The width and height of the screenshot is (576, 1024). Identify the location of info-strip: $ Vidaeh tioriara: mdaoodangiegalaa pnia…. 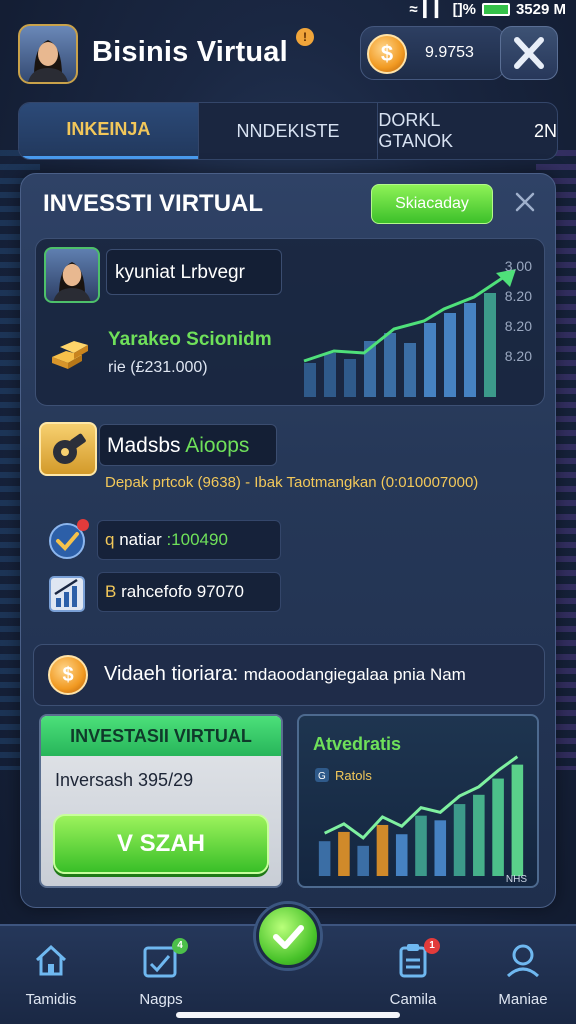
(289, 675).